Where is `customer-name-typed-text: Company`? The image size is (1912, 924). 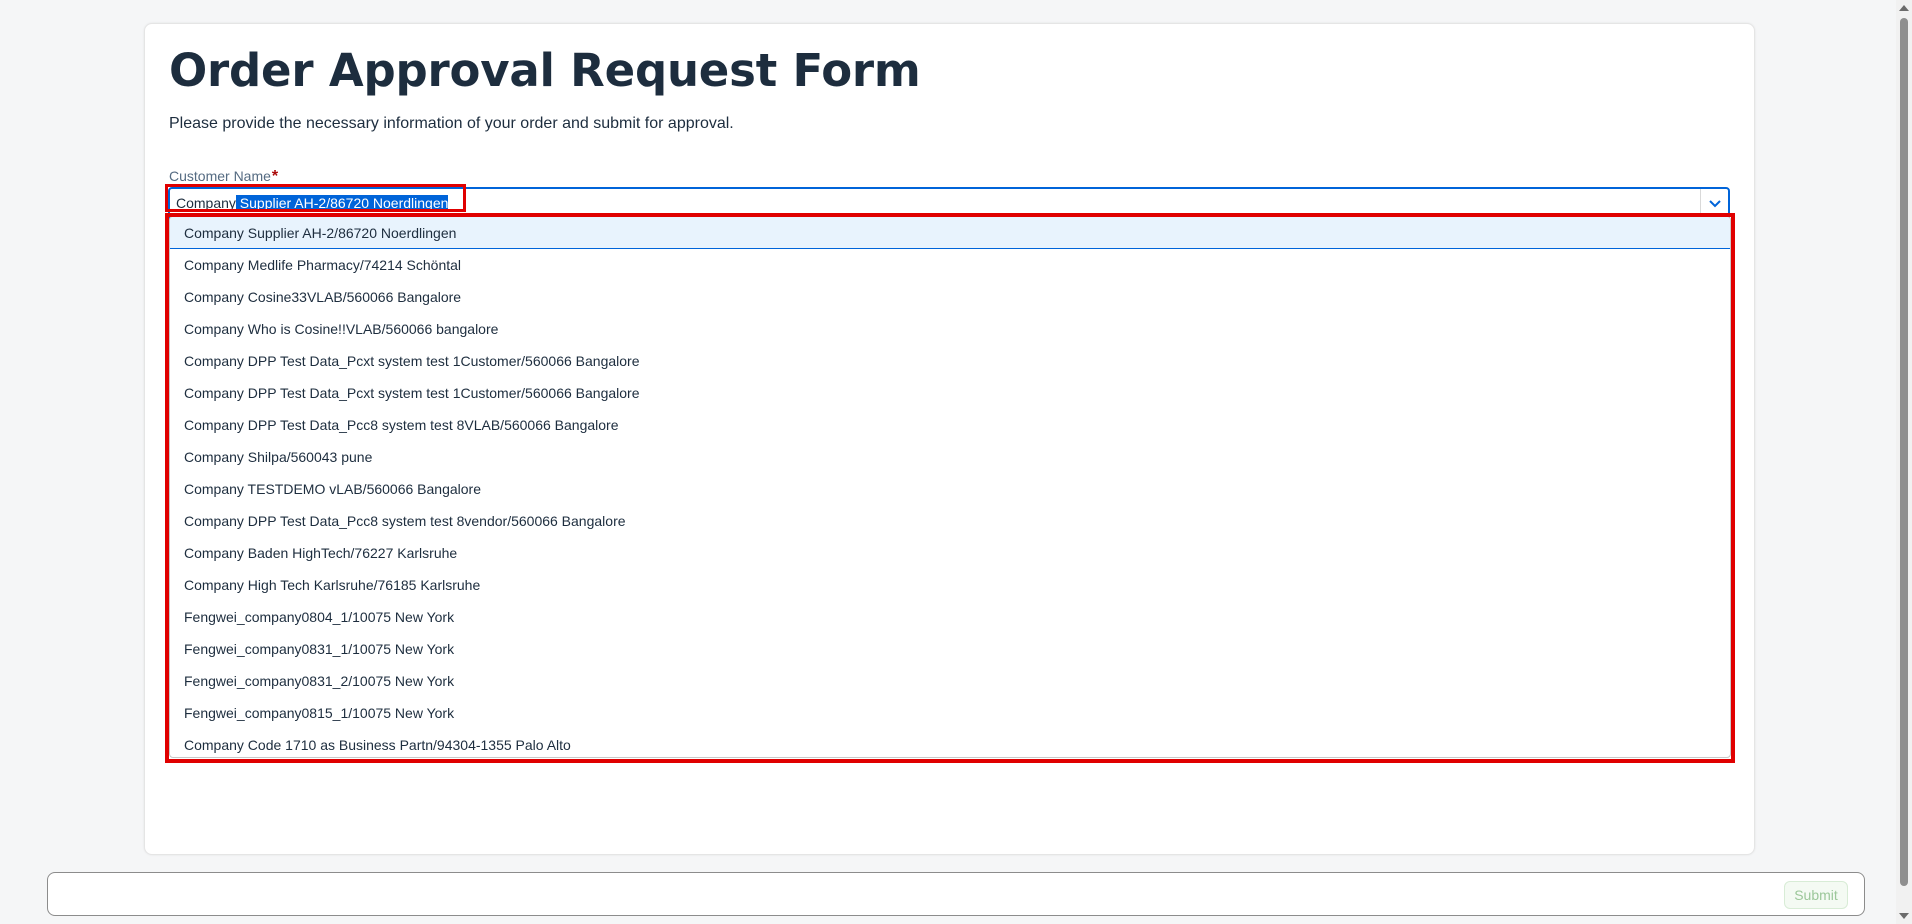 customer-name-typed-text: Company is located at coordinates (206, 203).